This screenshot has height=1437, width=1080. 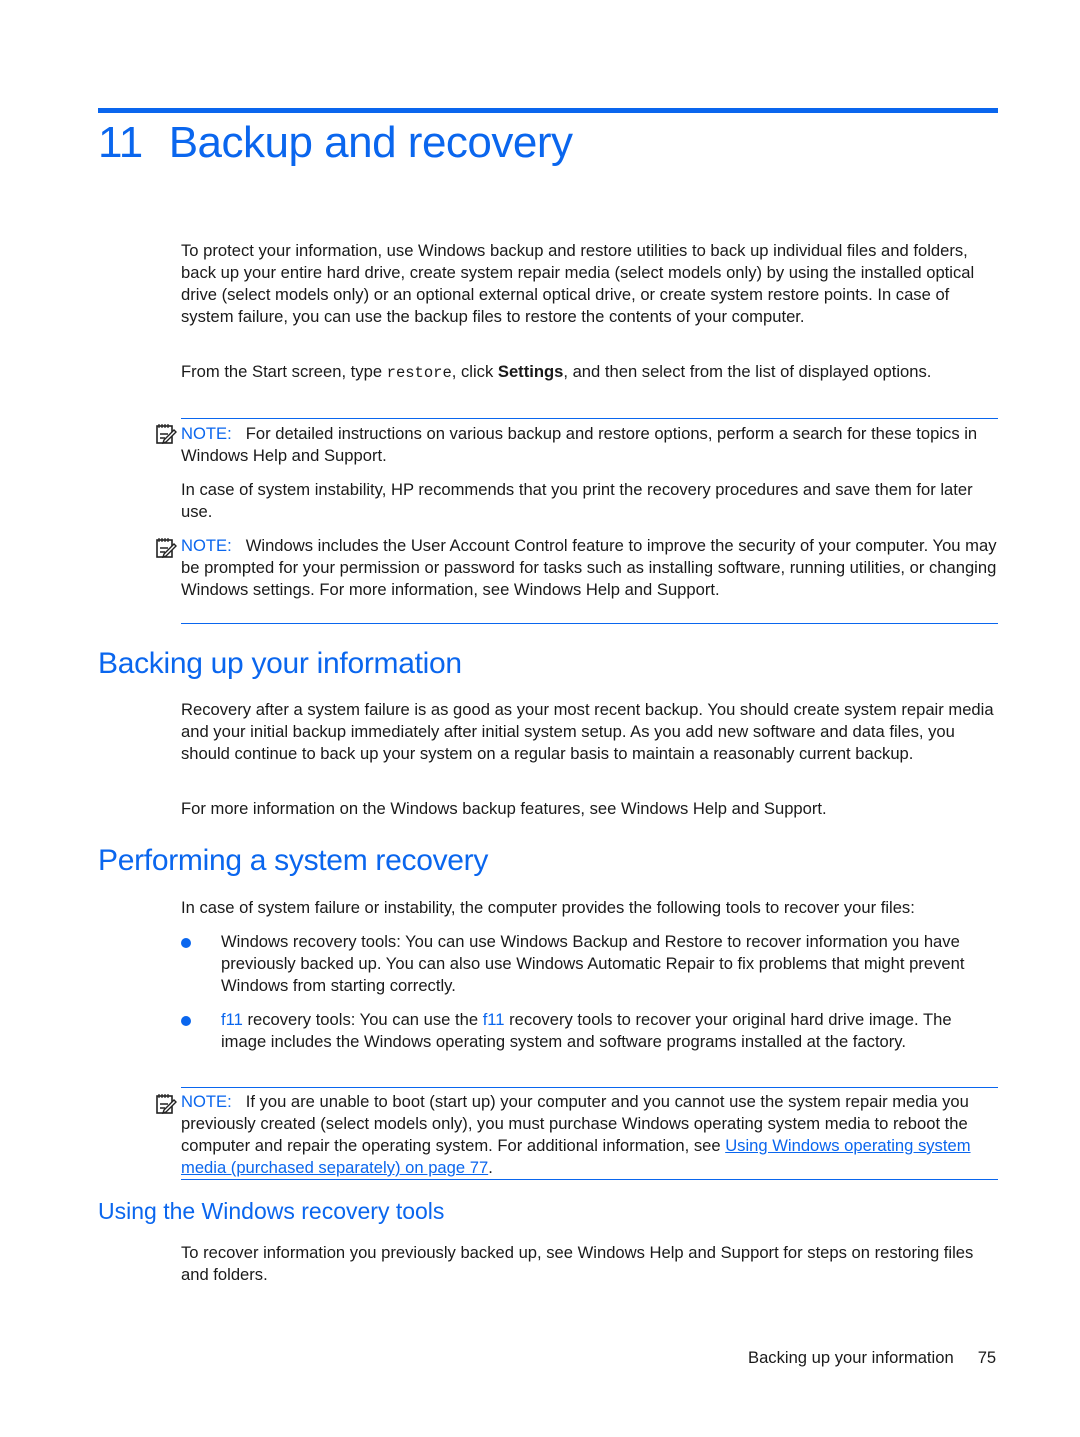 I want to click on page-number: 75, so click(x=987, y=1357).